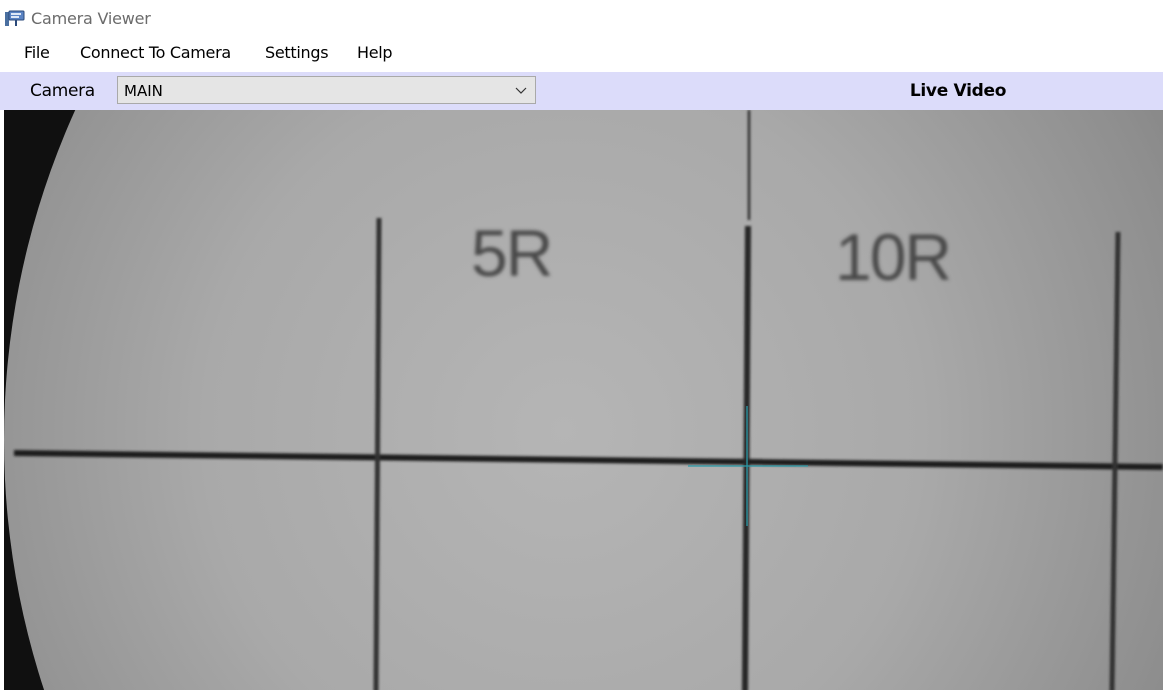 The image size is (1163, 696). Describe the element at coordinates (511, 253) in the screenshot. I see `reticle-label-5r: 5R` at that location.